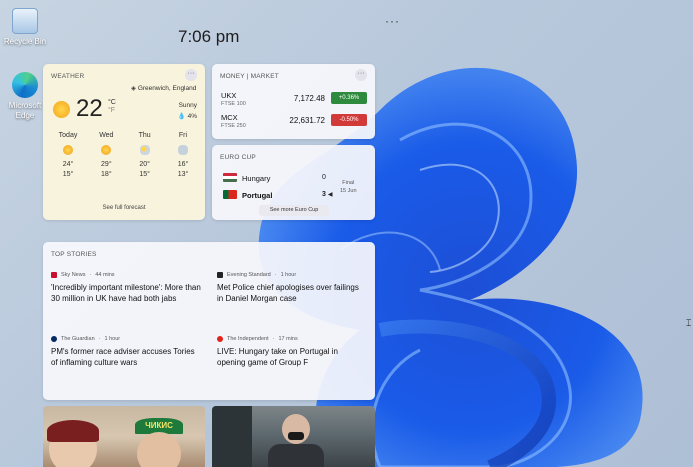  What do you see at coordinates (247, 195) in the screenshot?
I see `team-row: Portugal` at bounding box center [247, 195].